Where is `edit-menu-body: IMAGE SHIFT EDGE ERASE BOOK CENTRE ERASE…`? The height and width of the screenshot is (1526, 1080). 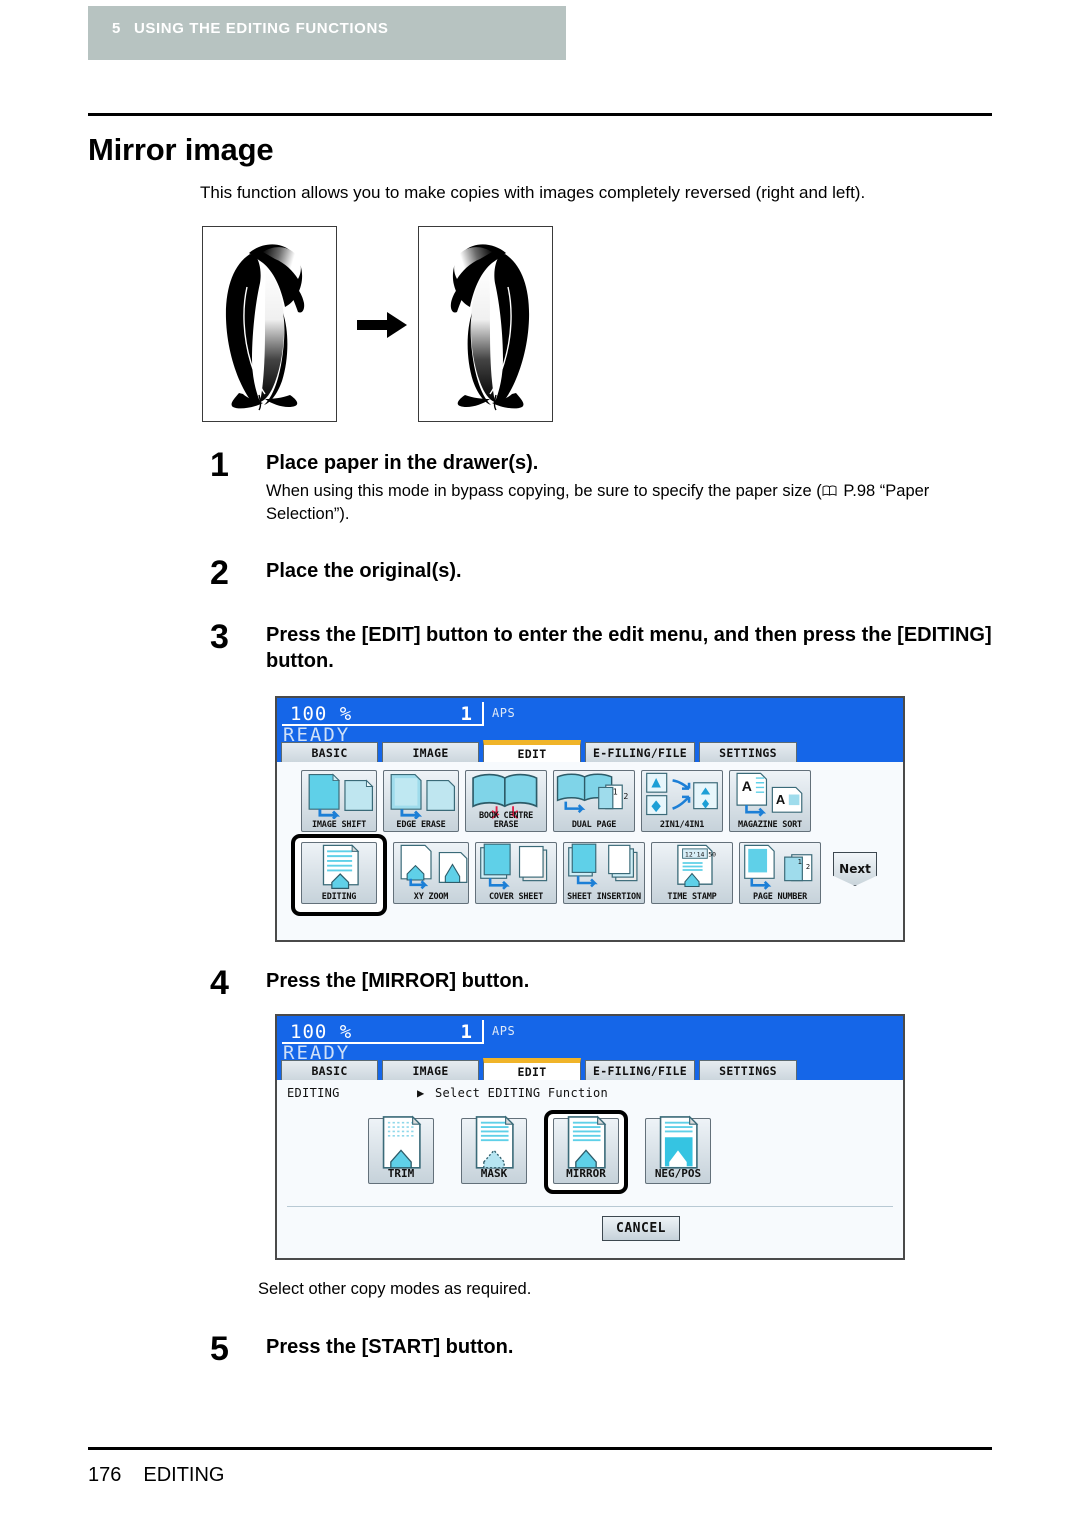
edit-menu-body: IMAGE SHIFT EDGE ERASE BOOK CENTRE ERASE… is located at coordinates (590, 851).